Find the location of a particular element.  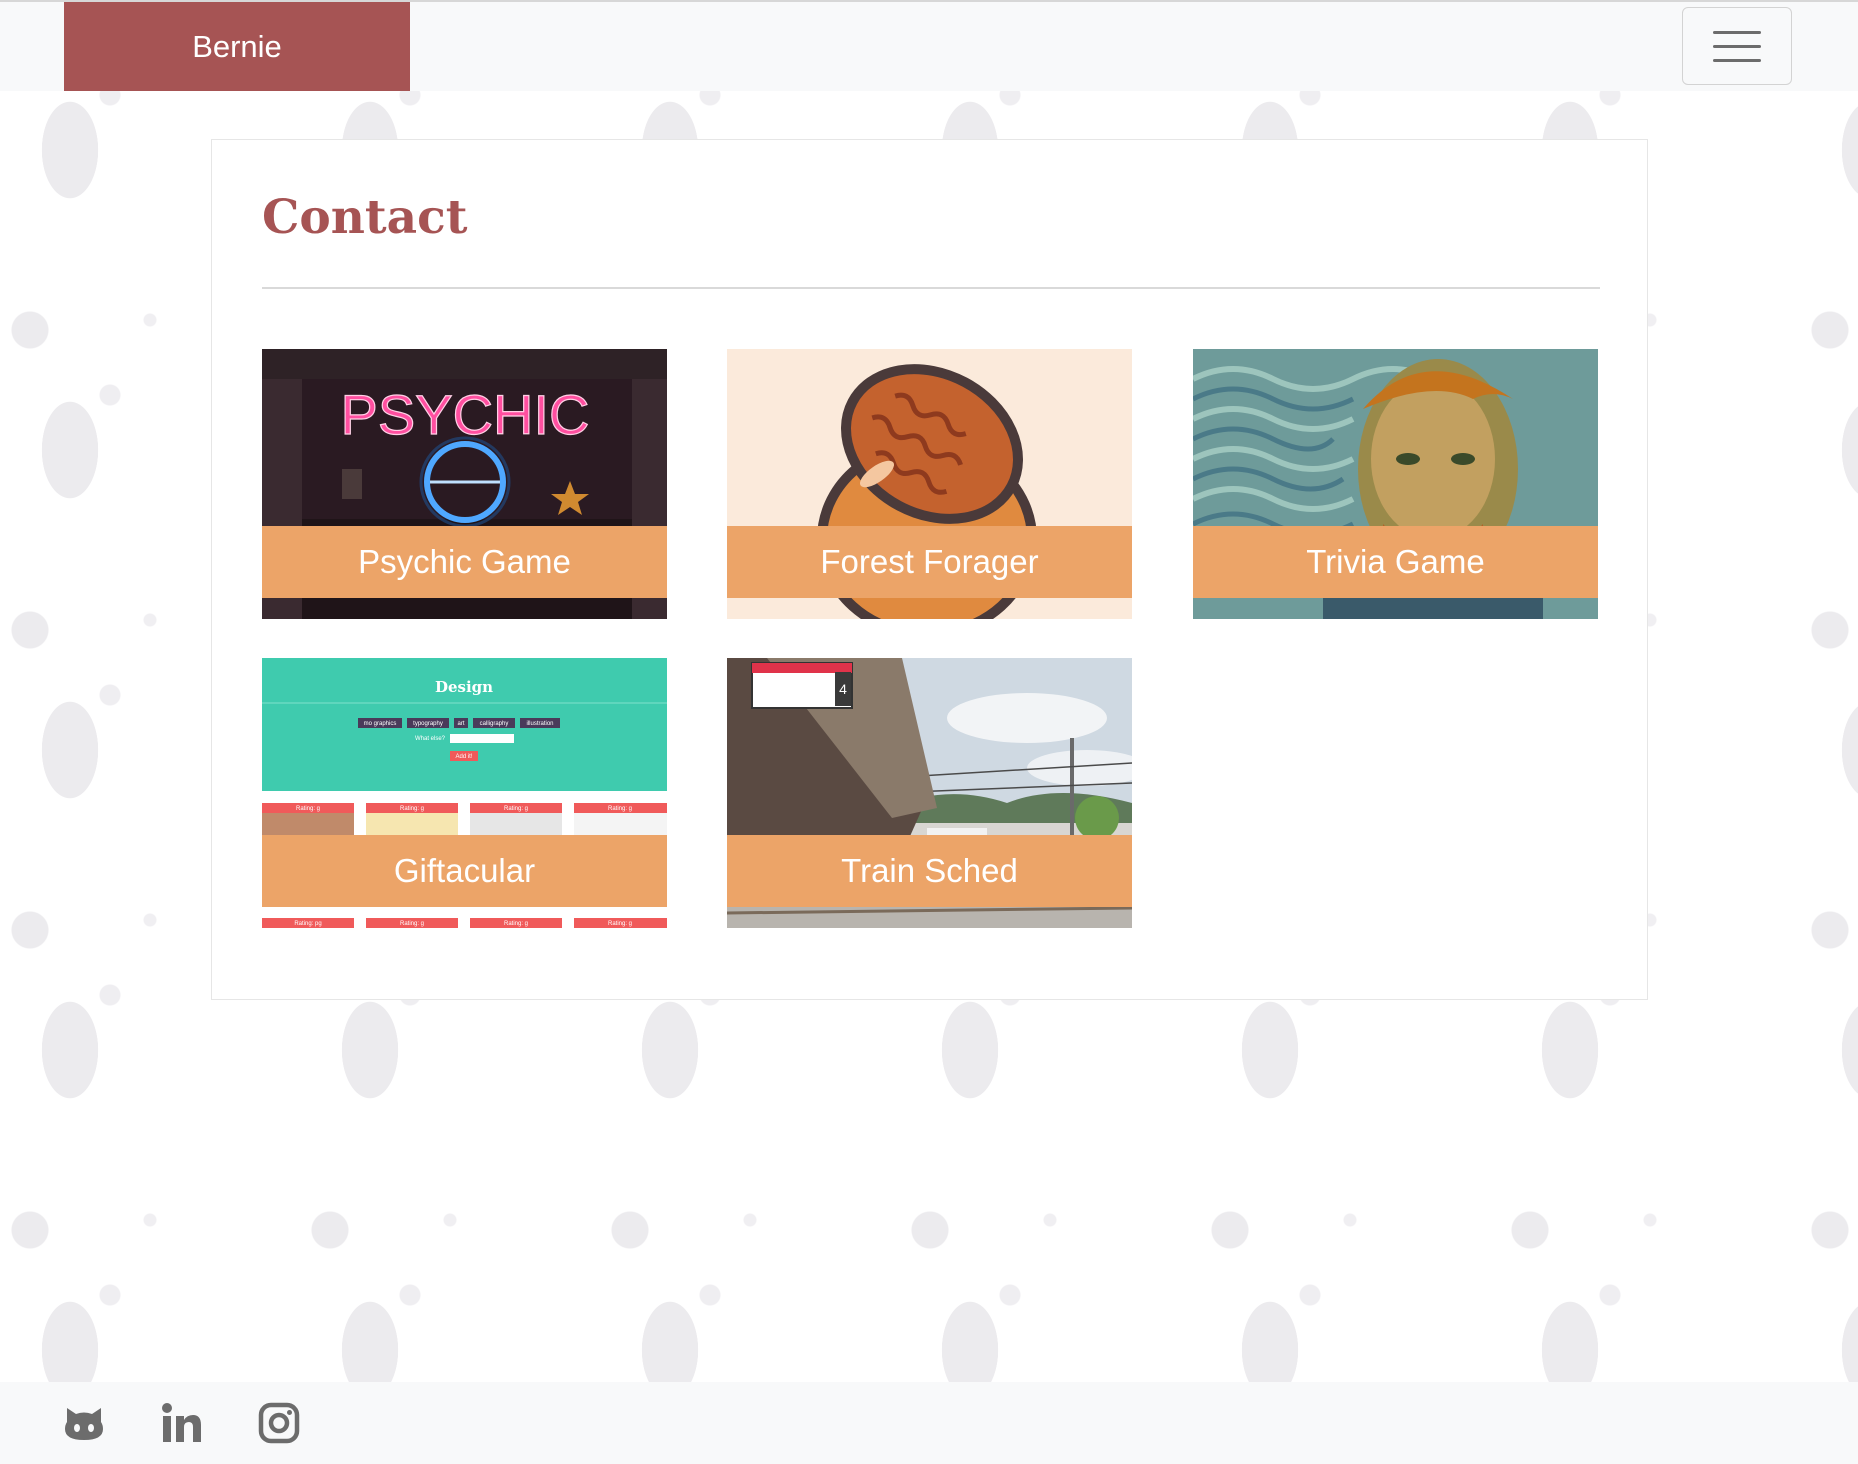

design-tag: mo graphics is located at coordinates (380, 724).